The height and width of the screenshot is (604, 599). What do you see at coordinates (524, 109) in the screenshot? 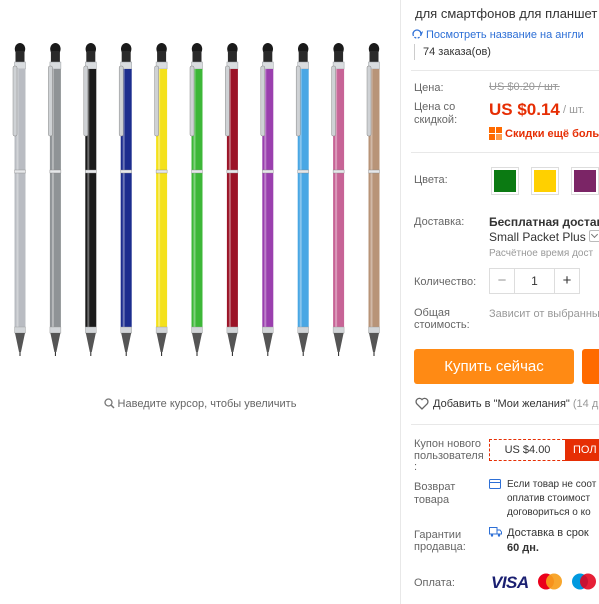
I see `discount-price: US $0.14` at bounding box center [524, 109].